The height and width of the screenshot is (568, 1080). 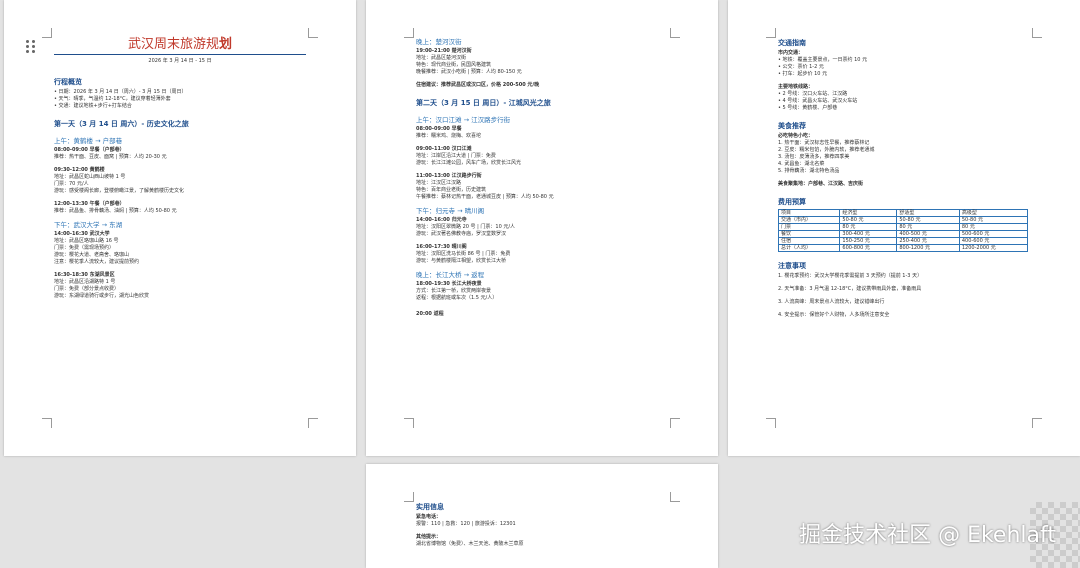 I want to click on table-cell: 250-400 元, so click(x=928, y=241).